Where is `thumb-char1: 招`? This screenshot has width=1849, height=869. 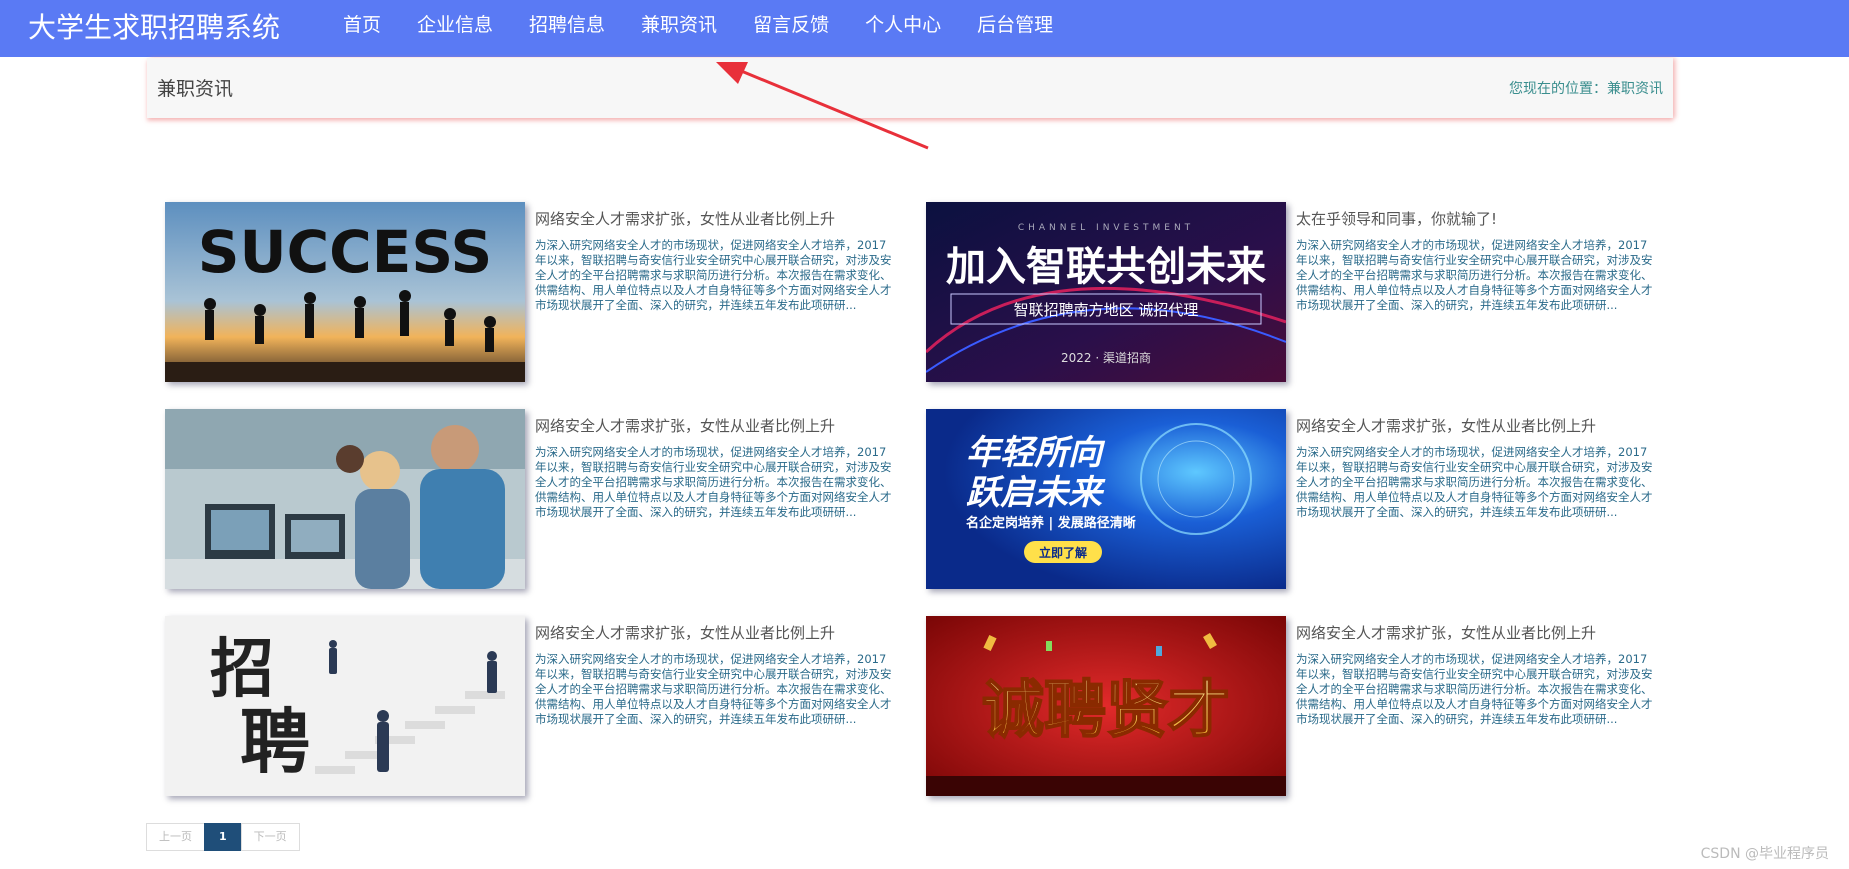 thumb-char1: 招 is located at coordinates (242, 669).